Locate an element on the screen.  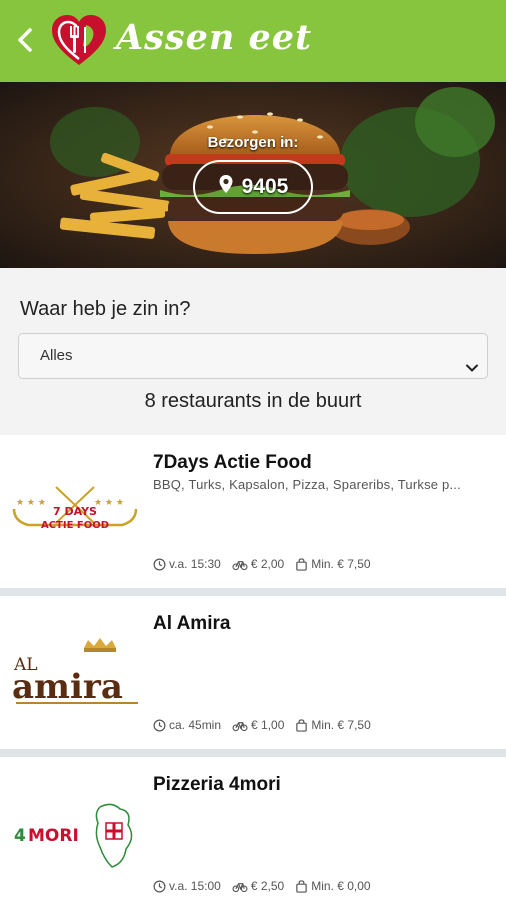
zip-code-button: 9405 is located at coordinates (253, 187).